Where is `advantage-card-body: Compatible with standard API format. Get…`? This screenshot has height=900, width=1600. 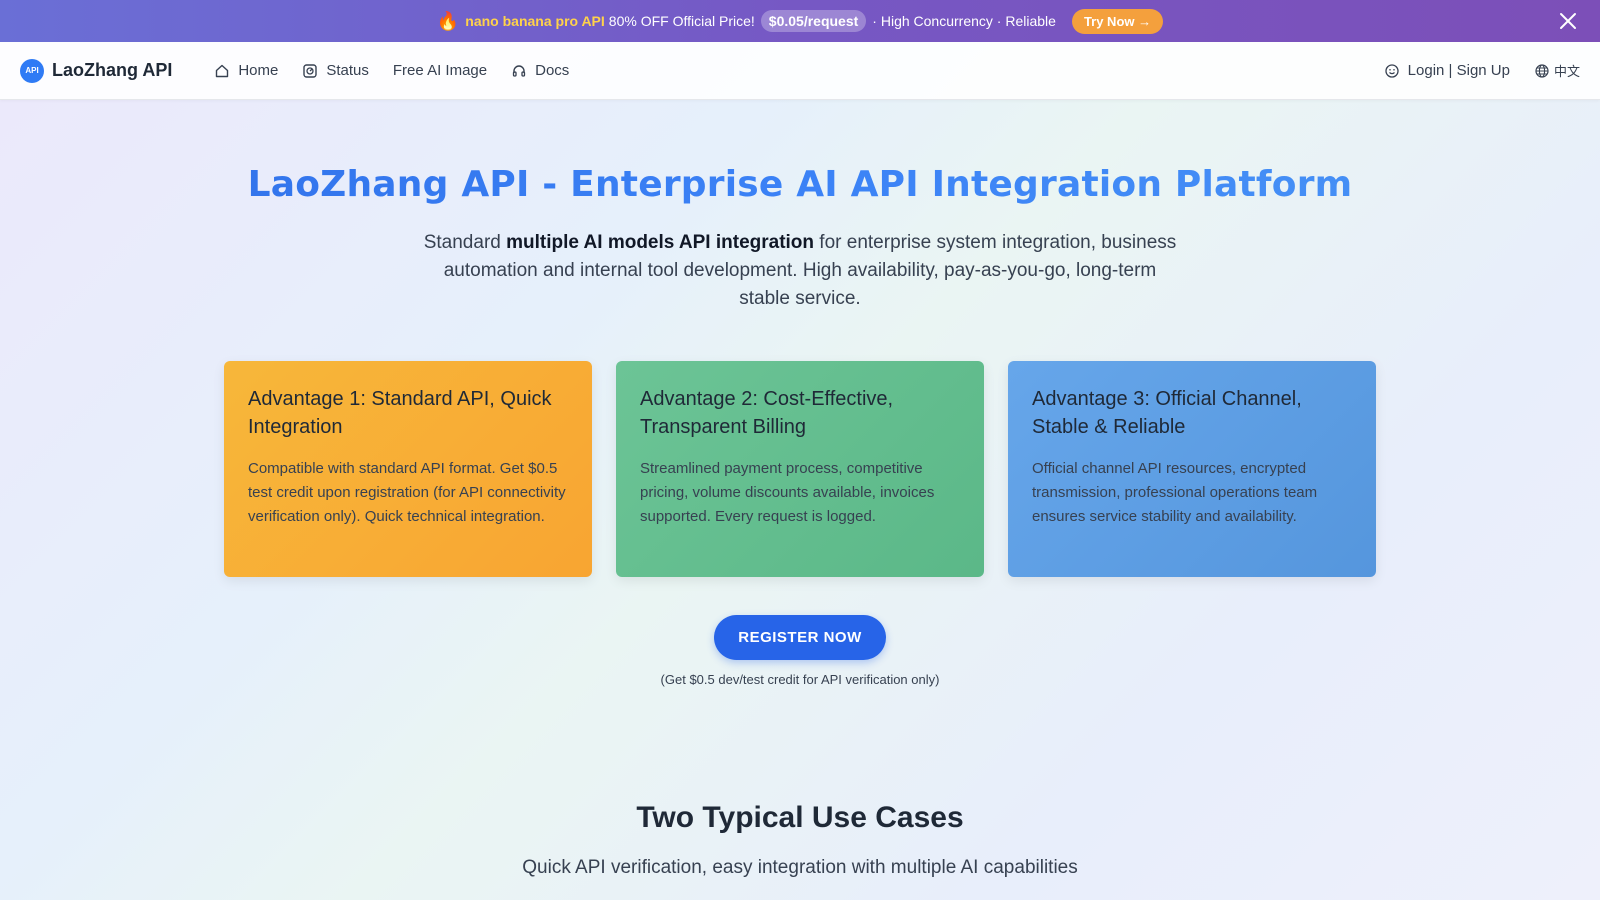
advantage-card-body: Compatible with standard API format. Get… is located at coordinates (407, 492).